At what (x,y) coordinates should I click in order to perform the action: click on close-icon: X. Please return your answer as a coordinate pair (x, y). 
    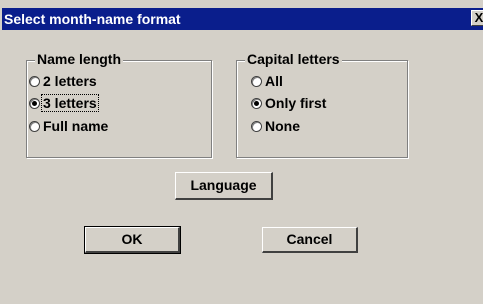
    Looking at the image, I should click on (478, 17).